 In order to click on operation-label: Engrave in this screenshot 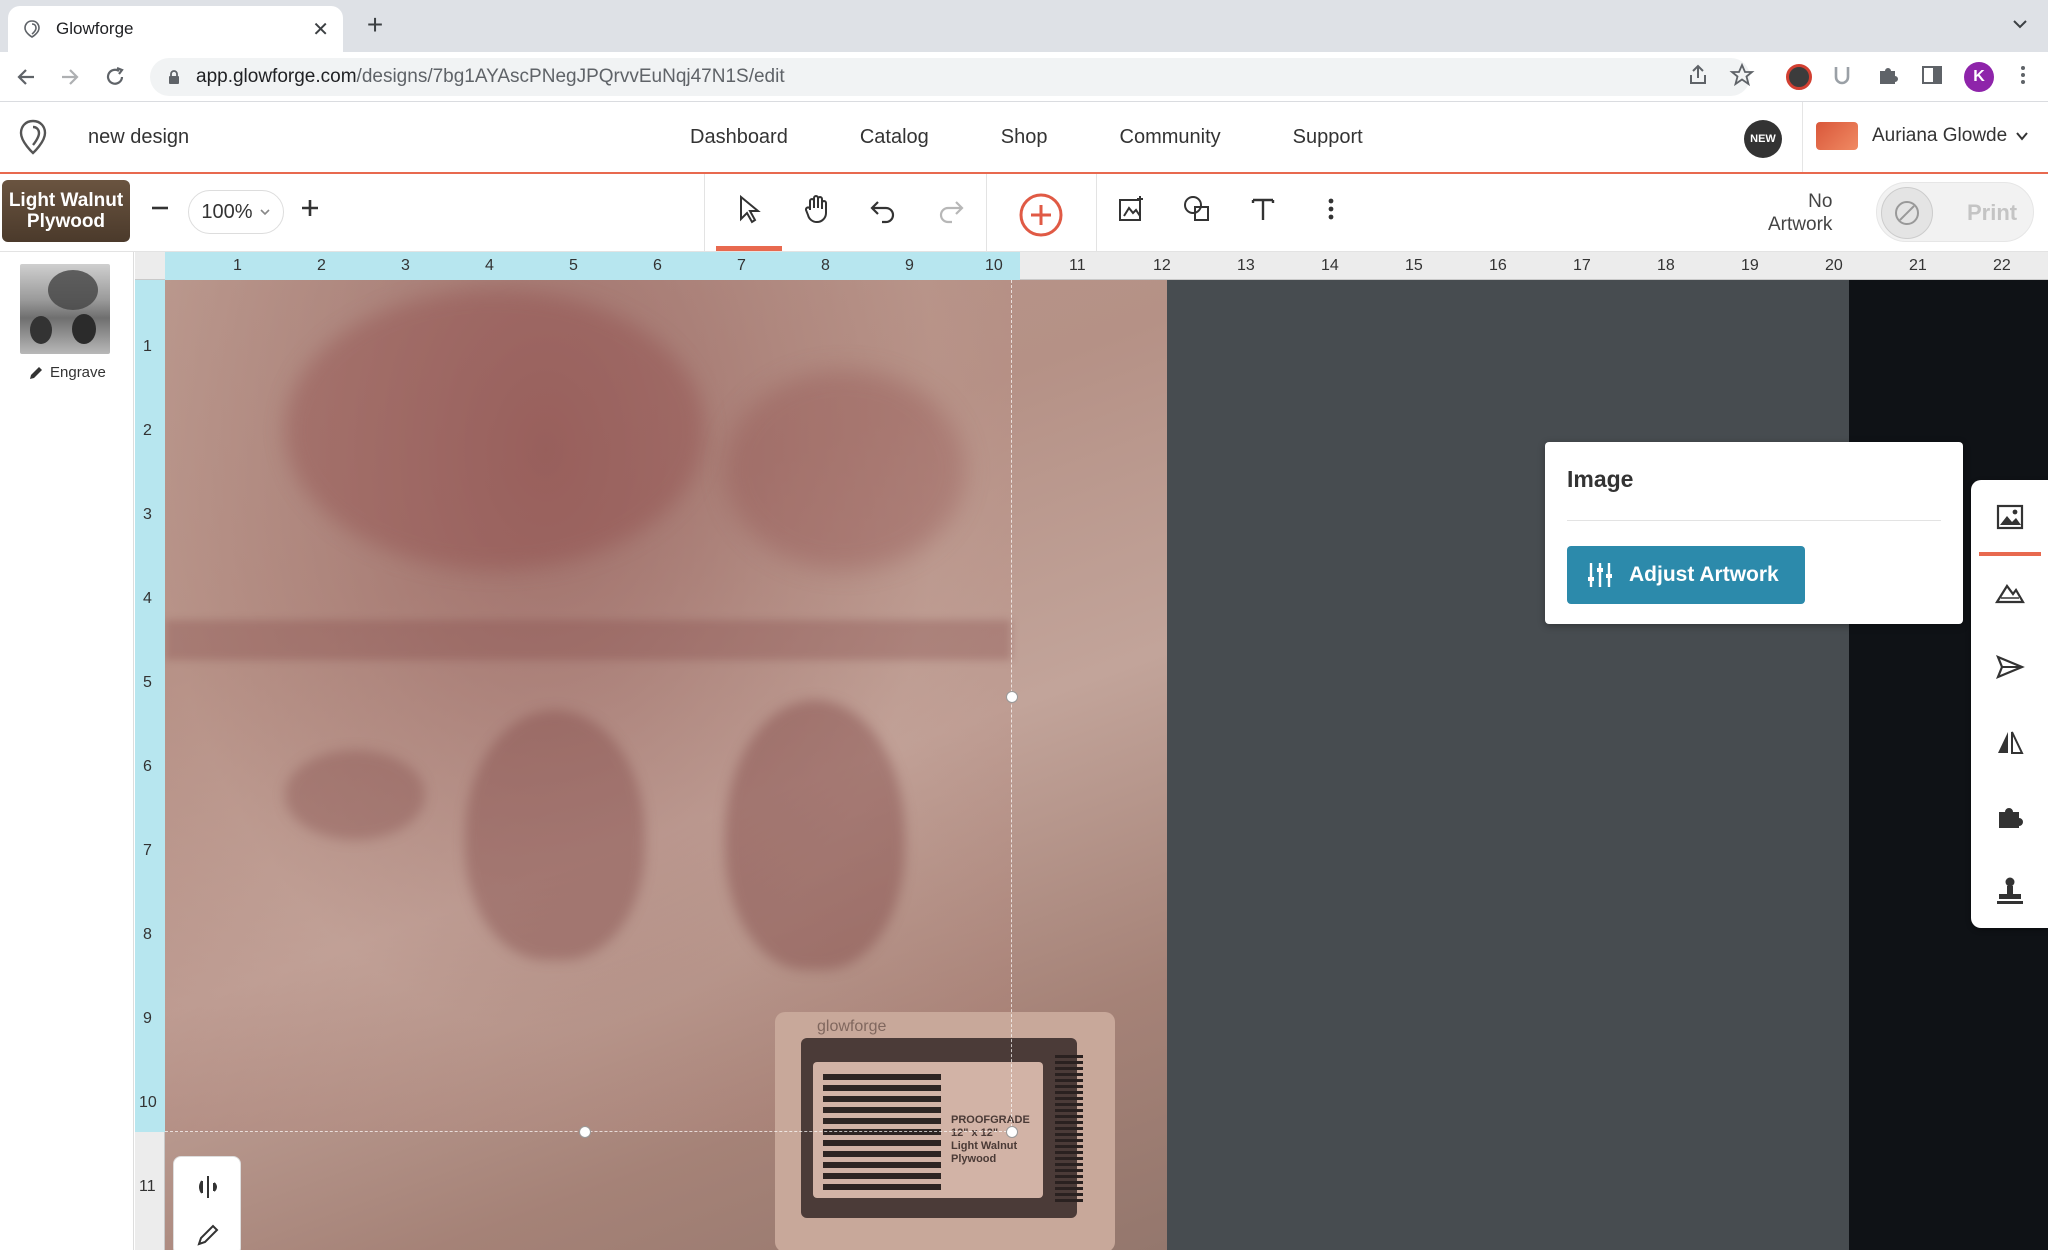, I will do `click(78, 372)`.